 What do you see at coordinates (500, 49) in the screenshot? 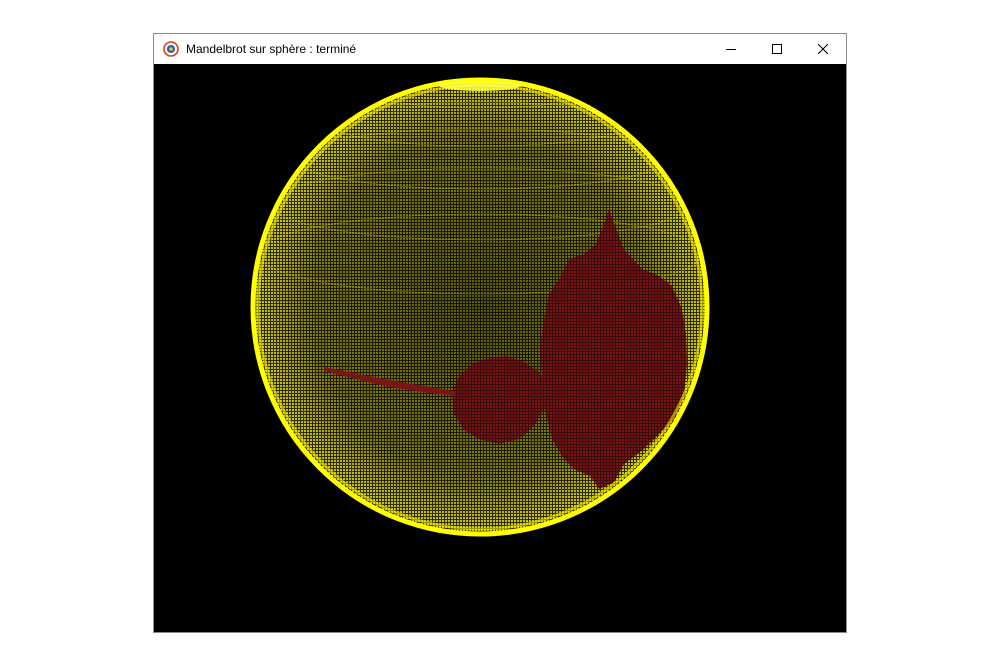
I see `title-bar: Mandelbrot sur sphère : terminé` at bounding box center [500, 49].